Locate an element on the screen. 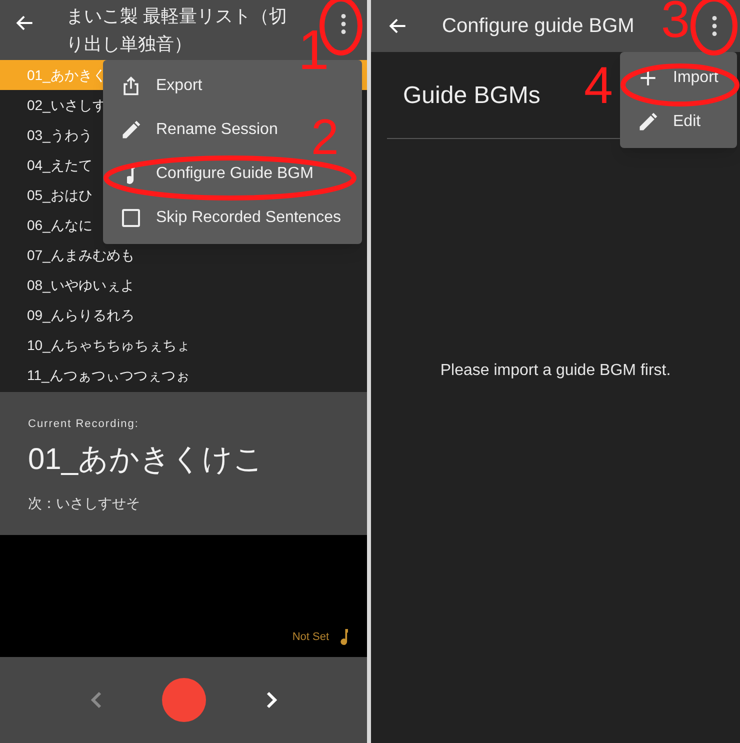 Image resolution: width=740 pixels, height=743 pixels. section-heading: Guide BGMs is located at coordinates (471, 96).